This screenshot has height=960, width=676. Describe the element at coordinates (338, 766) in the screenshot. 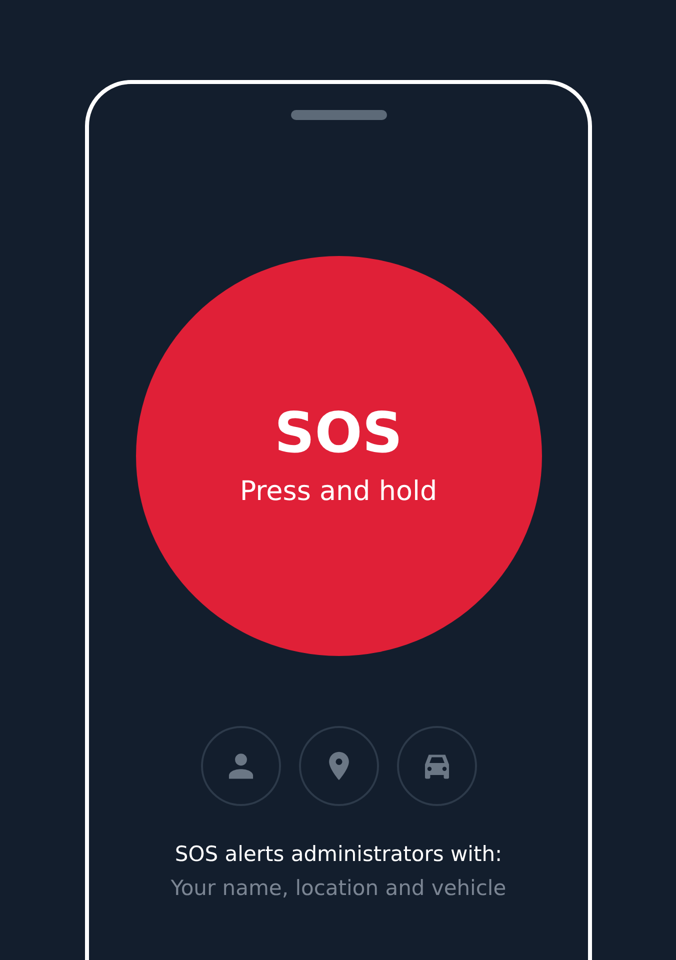

I see `location-pin-icon` at that location.